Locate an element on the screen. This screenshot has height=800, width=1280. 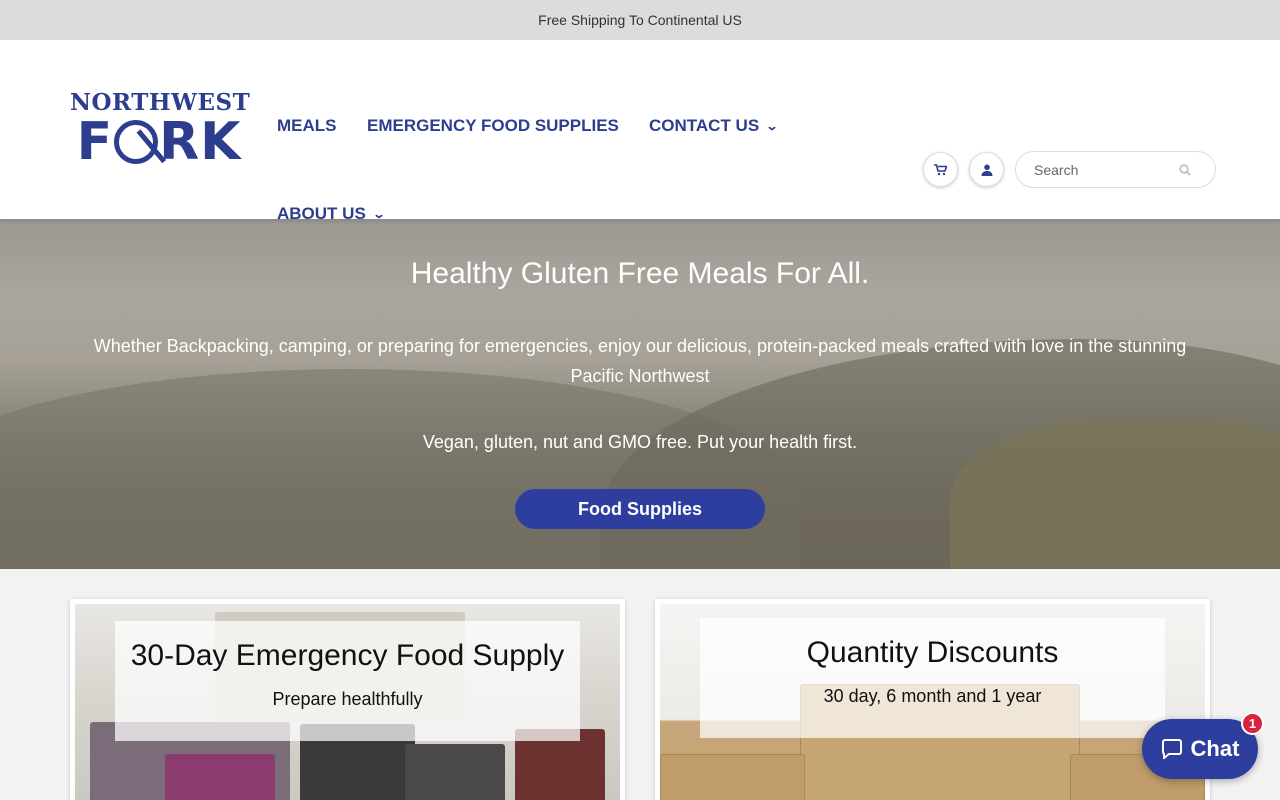
product-box is located at coordinates (732, 777).